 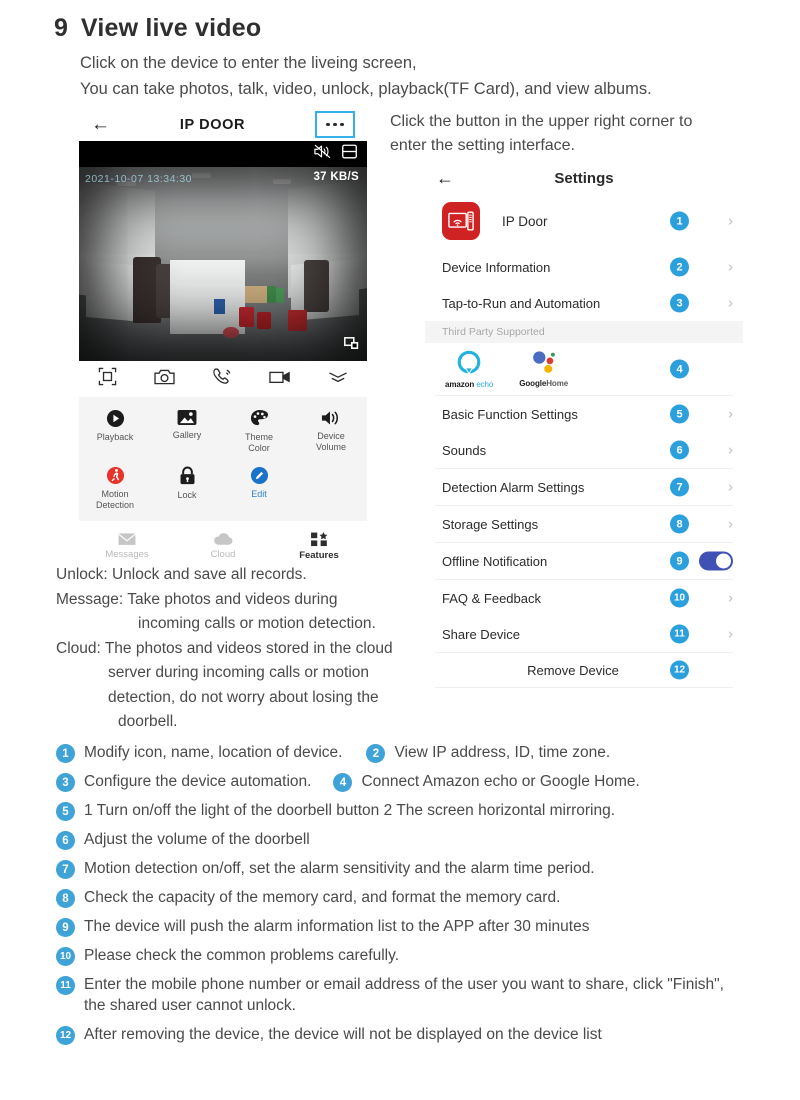 What do you see at coordinates (349, 154) in the screenshot?
I see `split-view-icon` at bounding box center [349, 154].